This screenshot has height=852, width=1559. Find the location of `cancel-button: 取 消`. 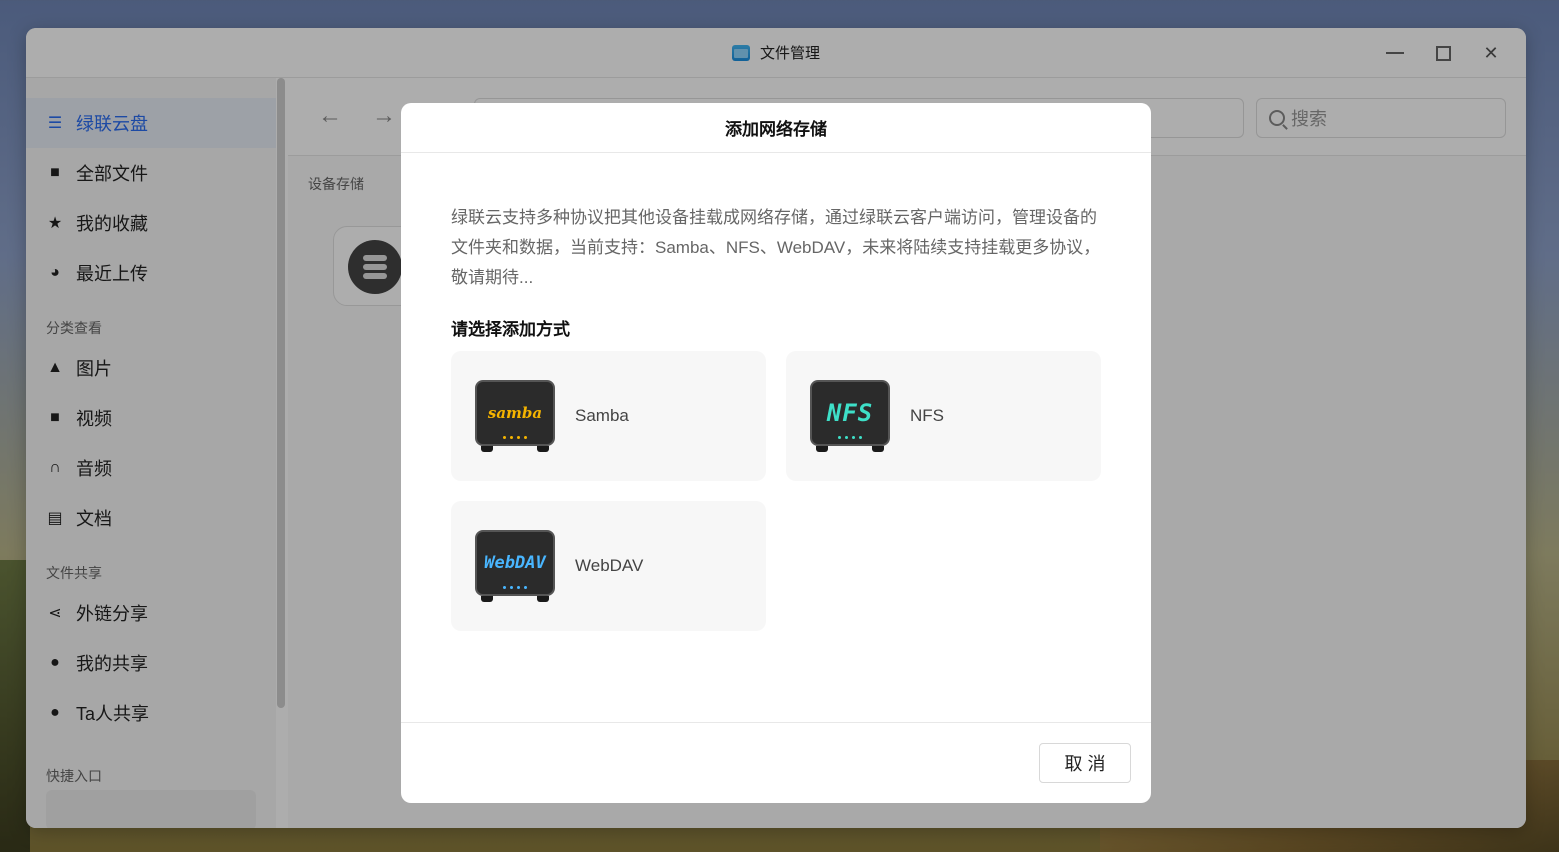

cancel-button: 取 消 is located at coordinates (1085, 763).